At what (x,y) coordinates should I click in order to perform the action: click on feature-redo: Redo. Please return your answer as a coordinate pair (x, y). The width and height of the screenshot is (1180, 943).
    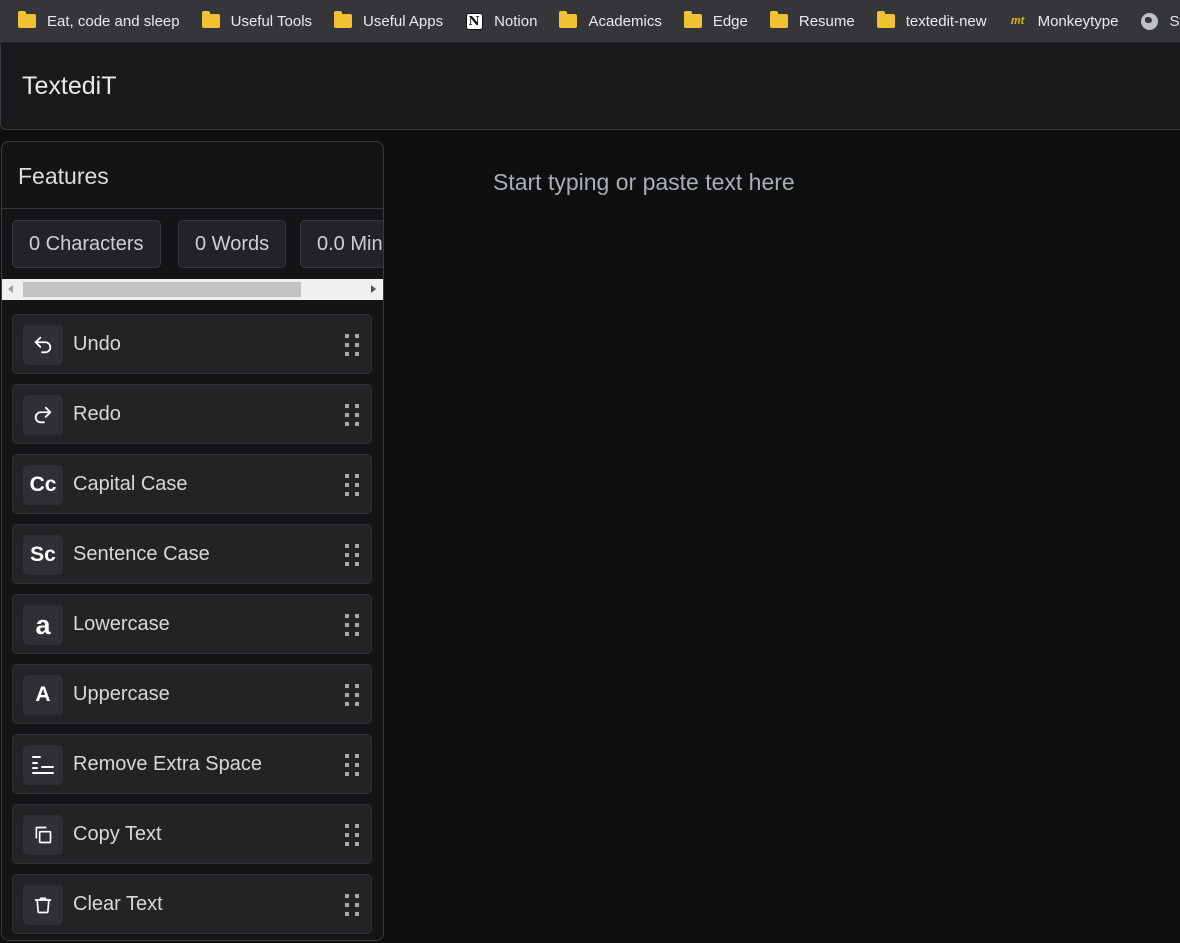
    Looking at the image, I should click on (192, 414).